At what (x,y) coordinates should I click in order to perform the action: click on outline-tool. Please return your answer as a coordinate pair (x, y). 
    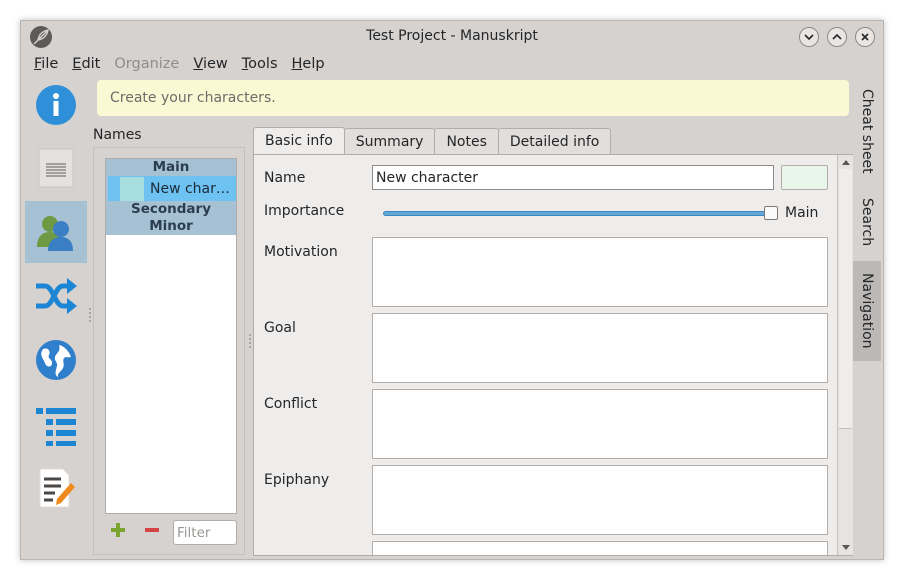
    Looking at the image, I should click on (56, 424).